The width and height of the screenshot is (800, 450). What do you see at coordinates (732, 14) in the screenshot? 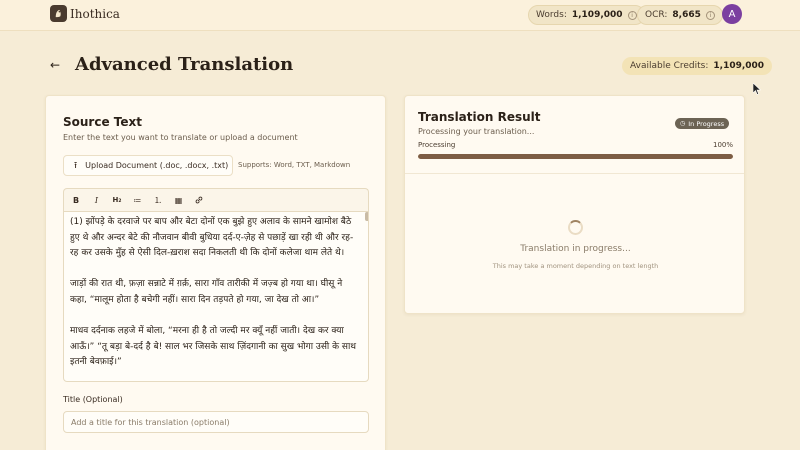
I see `avatar: A` at bounding box center [732, 14].